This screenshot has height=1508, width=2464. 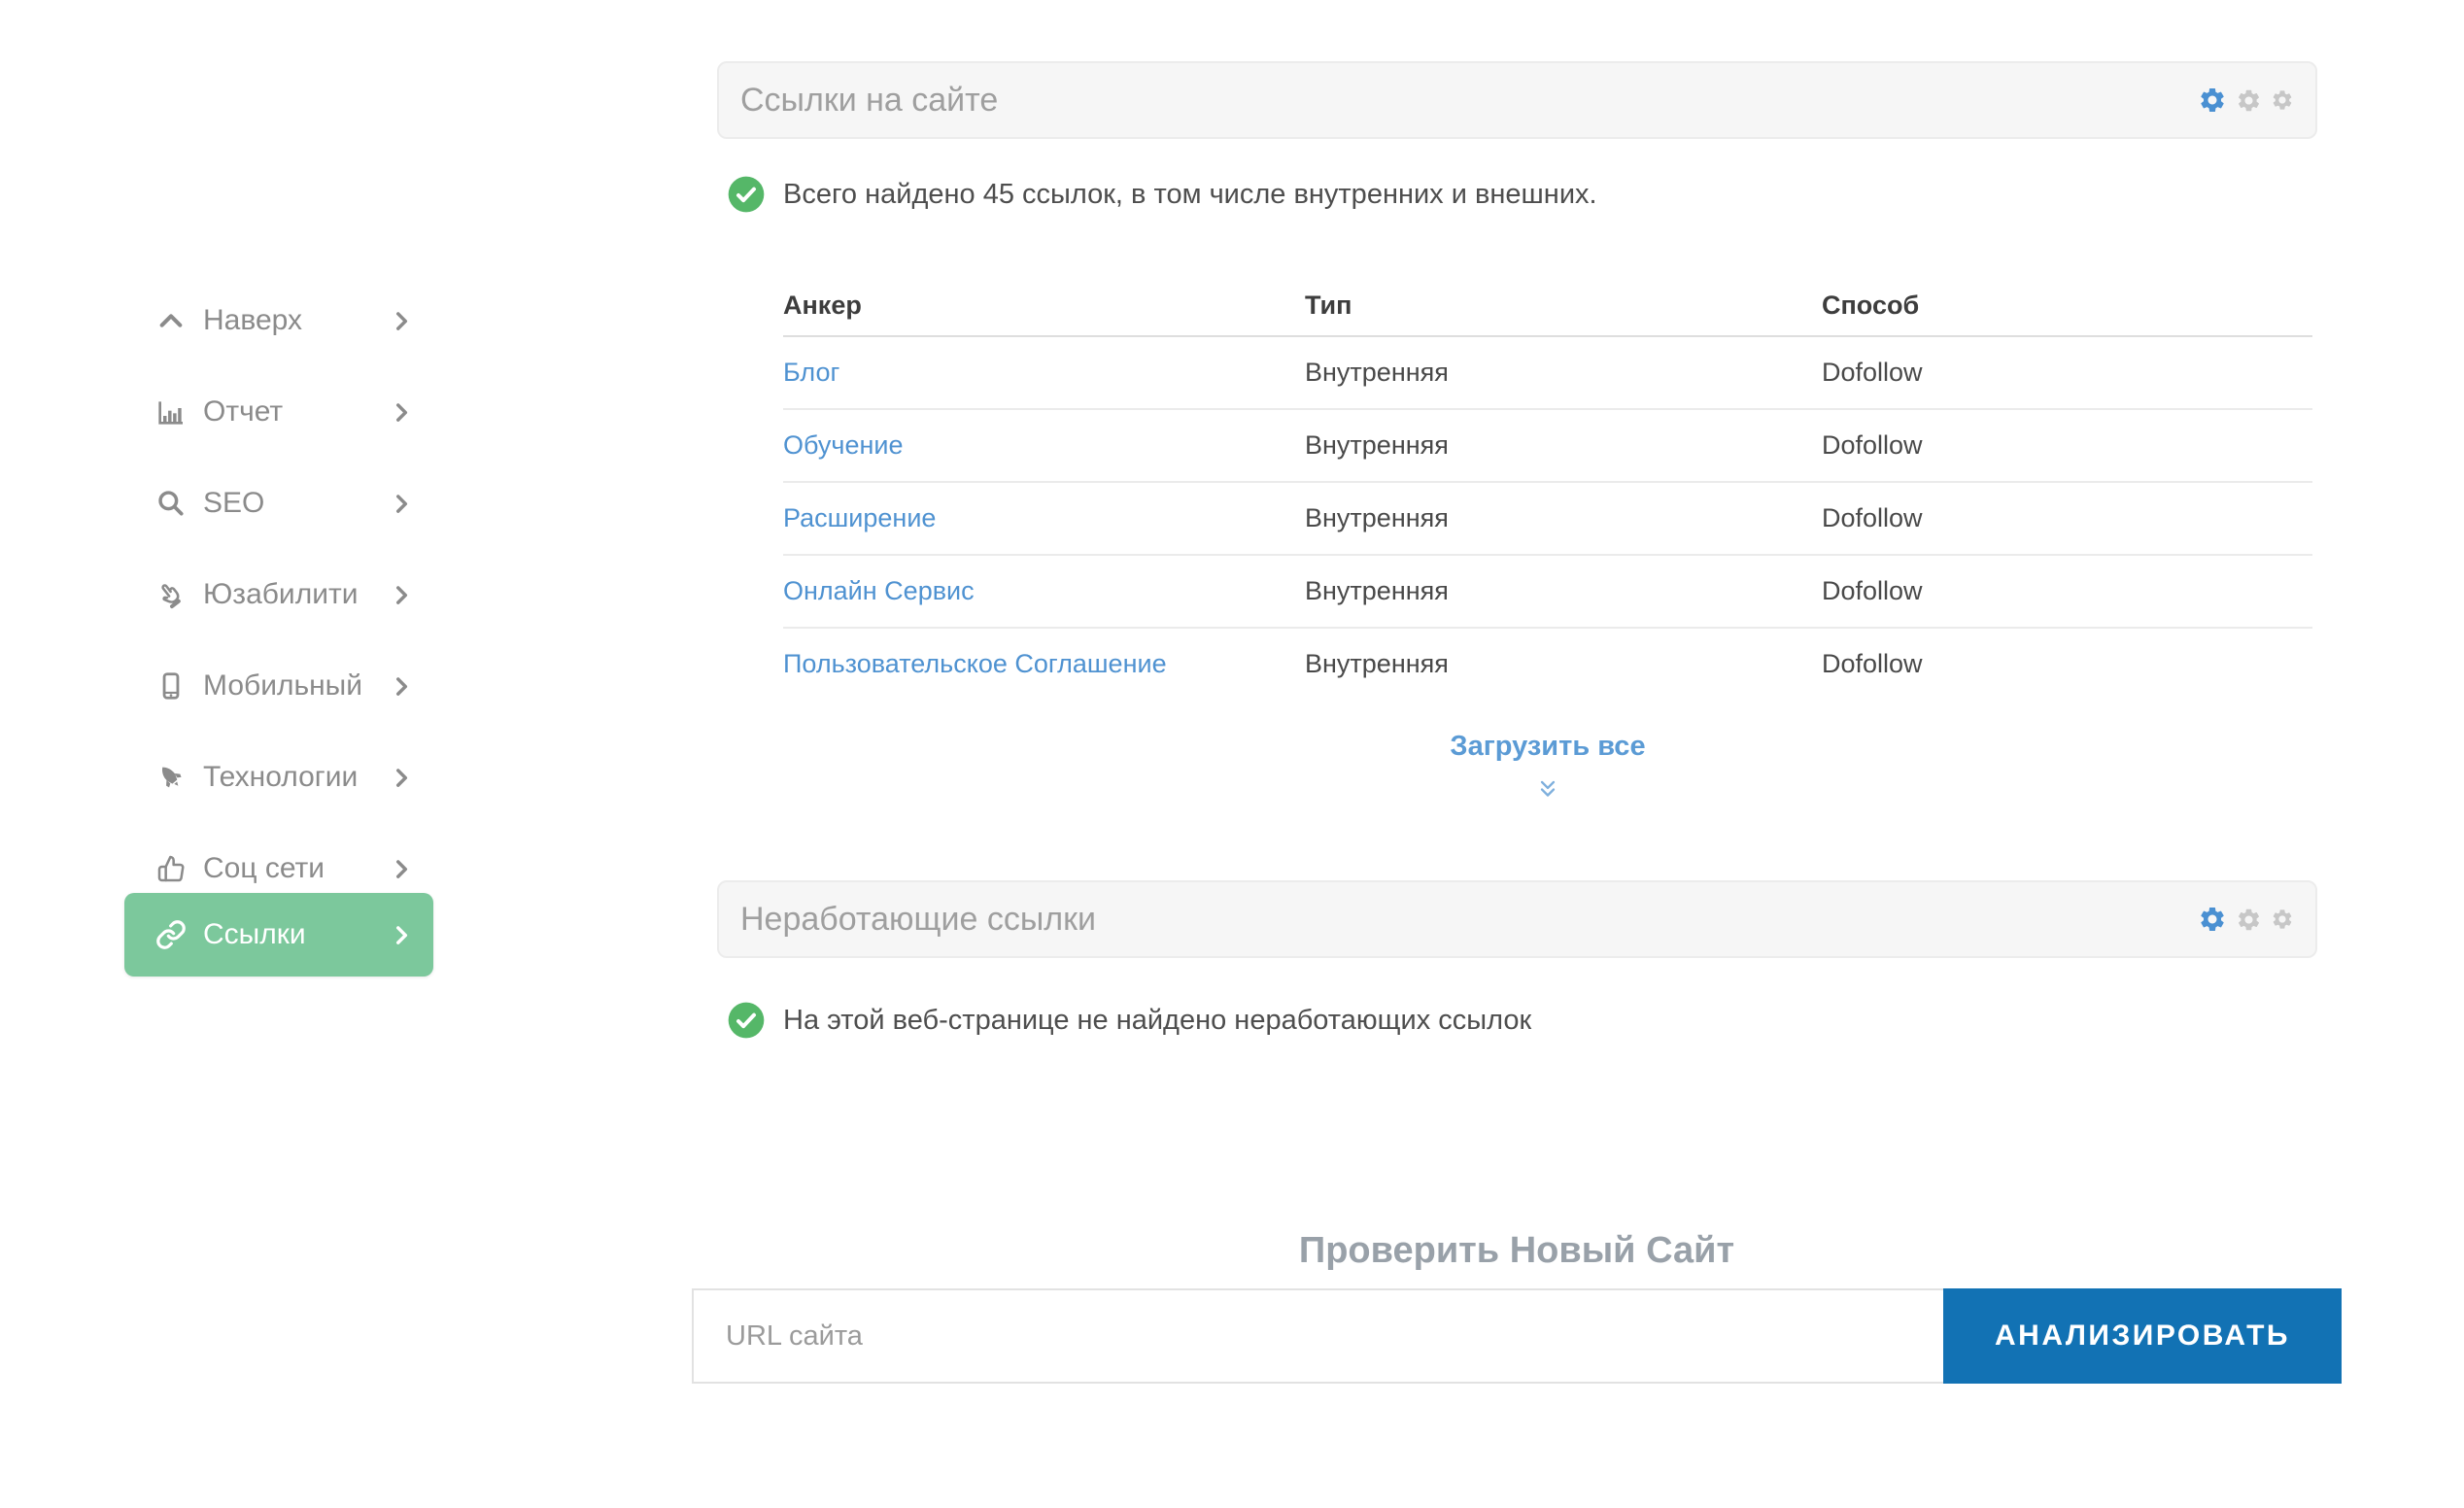 I want to click on sidebar-item-label: Мобильный, so click(x=282, y=685).